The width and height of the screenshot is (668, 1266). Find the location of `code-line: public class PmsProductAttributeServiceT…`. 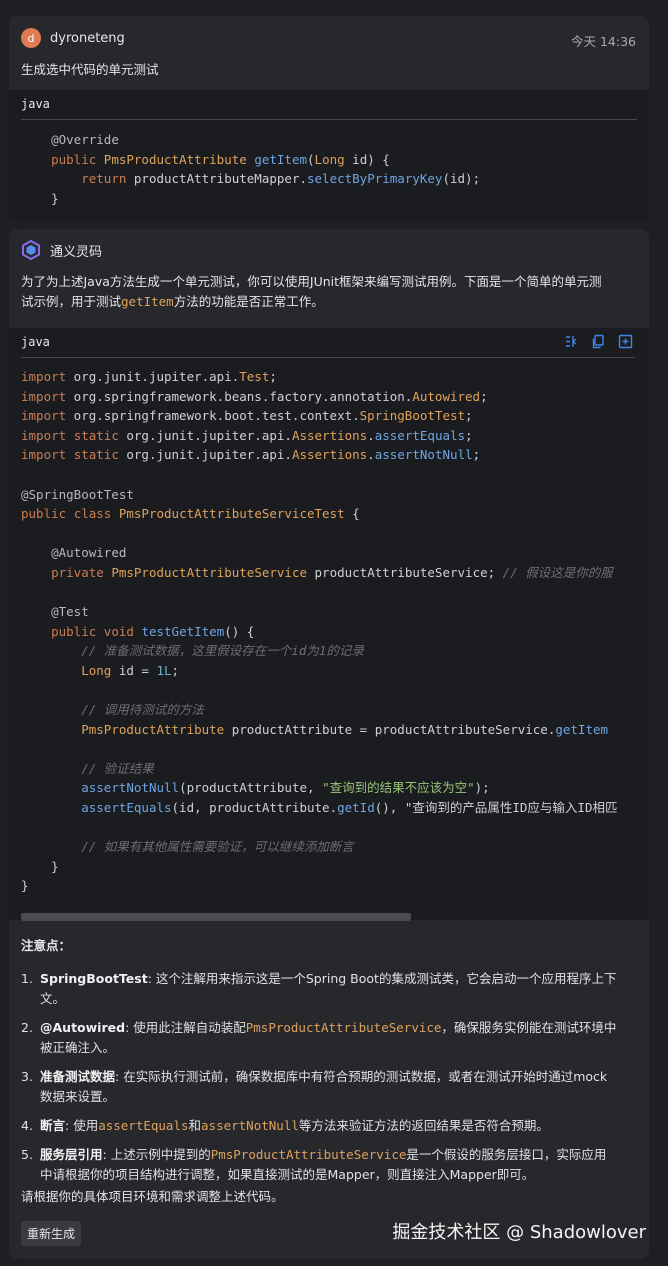

code-line: public class PmsProductAttributeServiceT… is located at coordinates (190, 514).